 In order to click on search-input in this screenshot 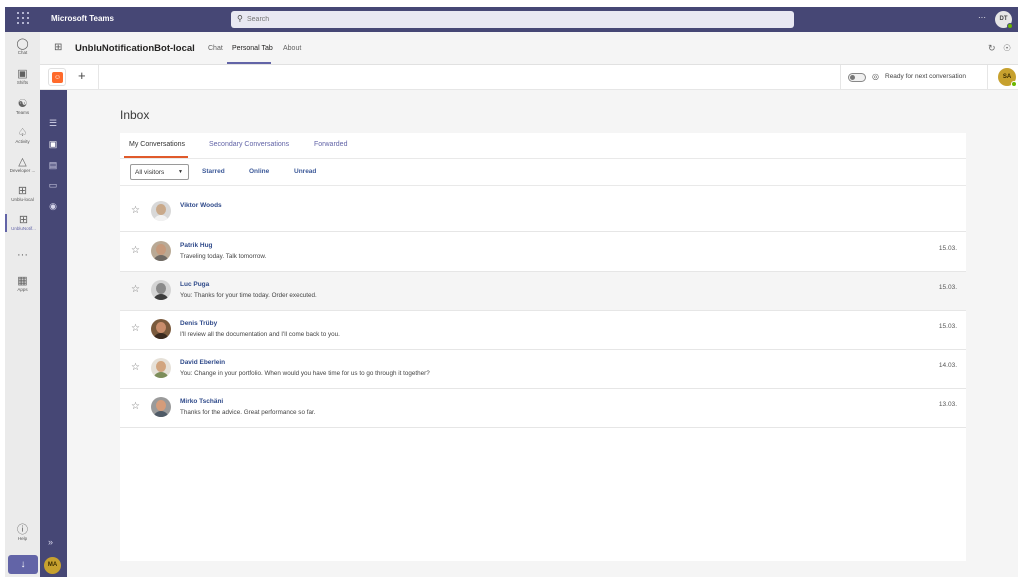, I will do `click(497, 19)`.